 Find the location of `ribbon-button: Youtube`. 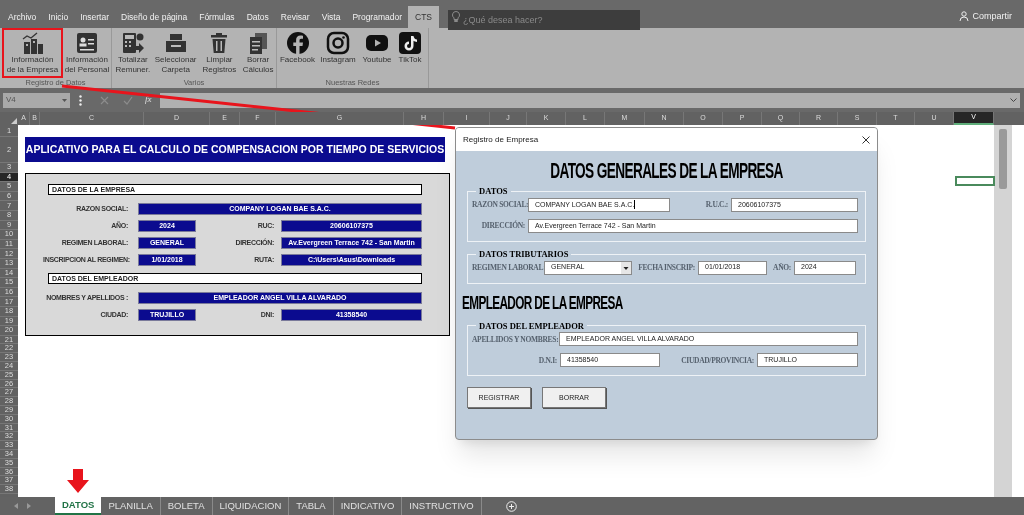

ribbon-button: Youtube is located at coordinates (377, 53).